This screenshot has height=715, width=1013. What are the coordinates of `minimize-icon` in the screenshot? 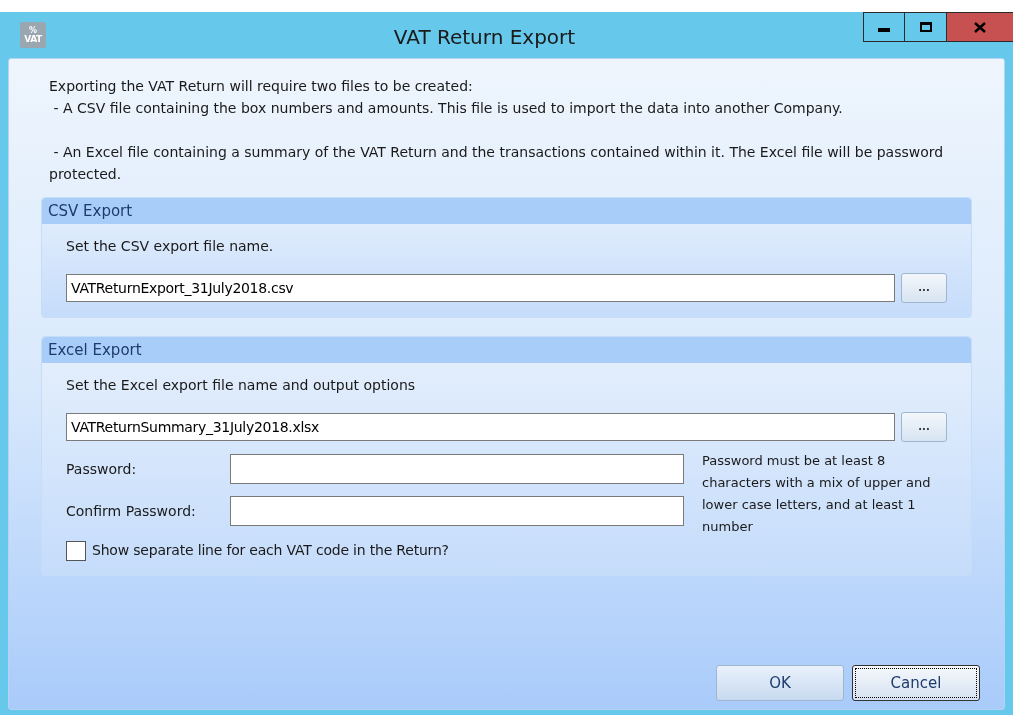 It's located at (884, 30).